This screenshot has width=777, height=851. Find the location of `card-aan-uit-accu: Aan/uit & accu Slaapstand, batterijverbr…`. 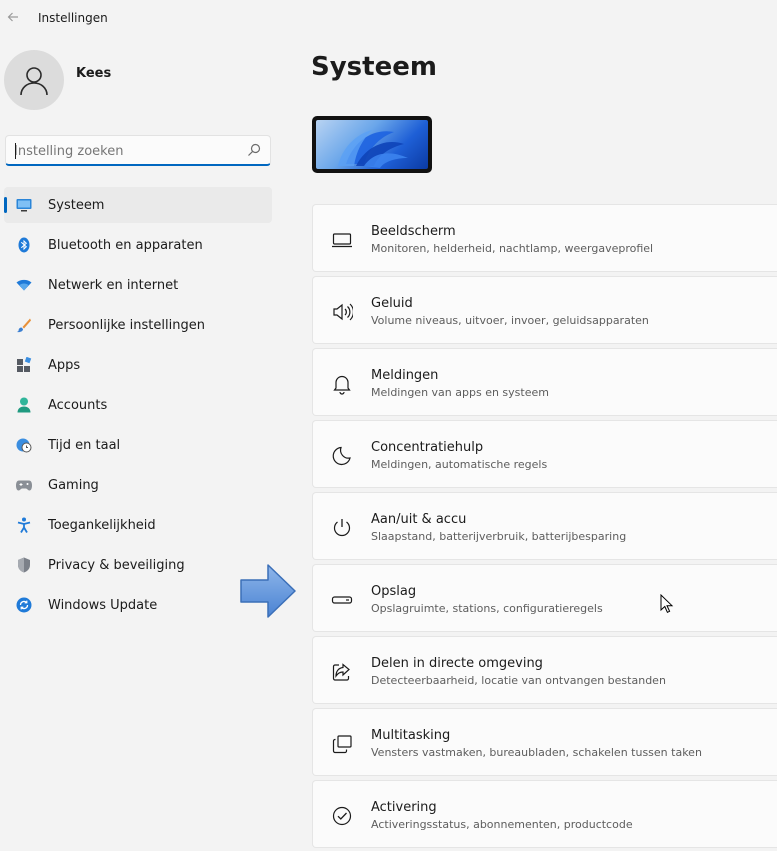

card-aan-uit-accu: Aan/uit & accu Slaapstand, batterijverbr… is located at coordinates (544, 526).